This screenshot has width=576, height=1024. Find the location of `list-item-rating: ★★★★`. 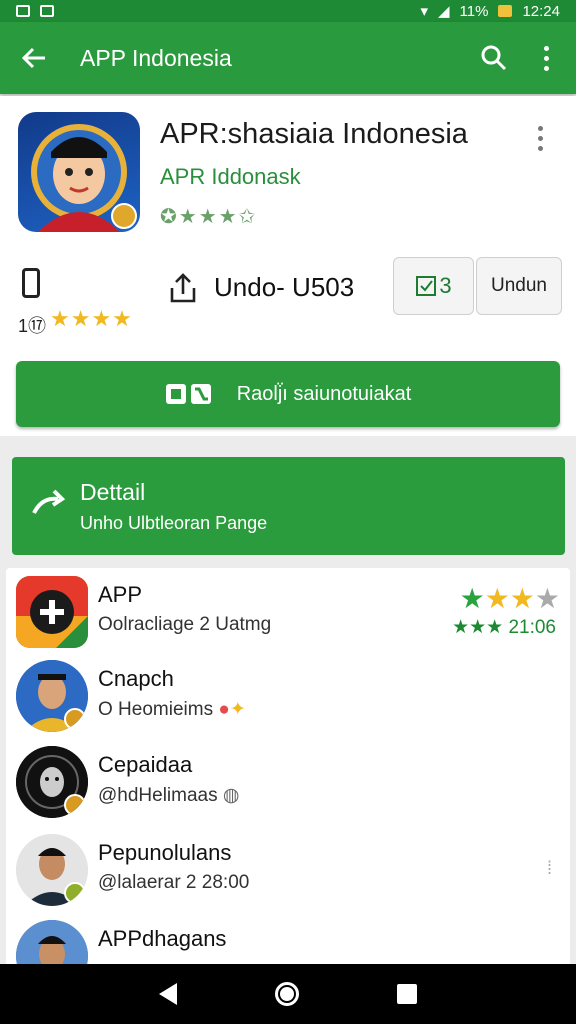

list-item-rating: ★★★★ is located at coordinates (509, 598).